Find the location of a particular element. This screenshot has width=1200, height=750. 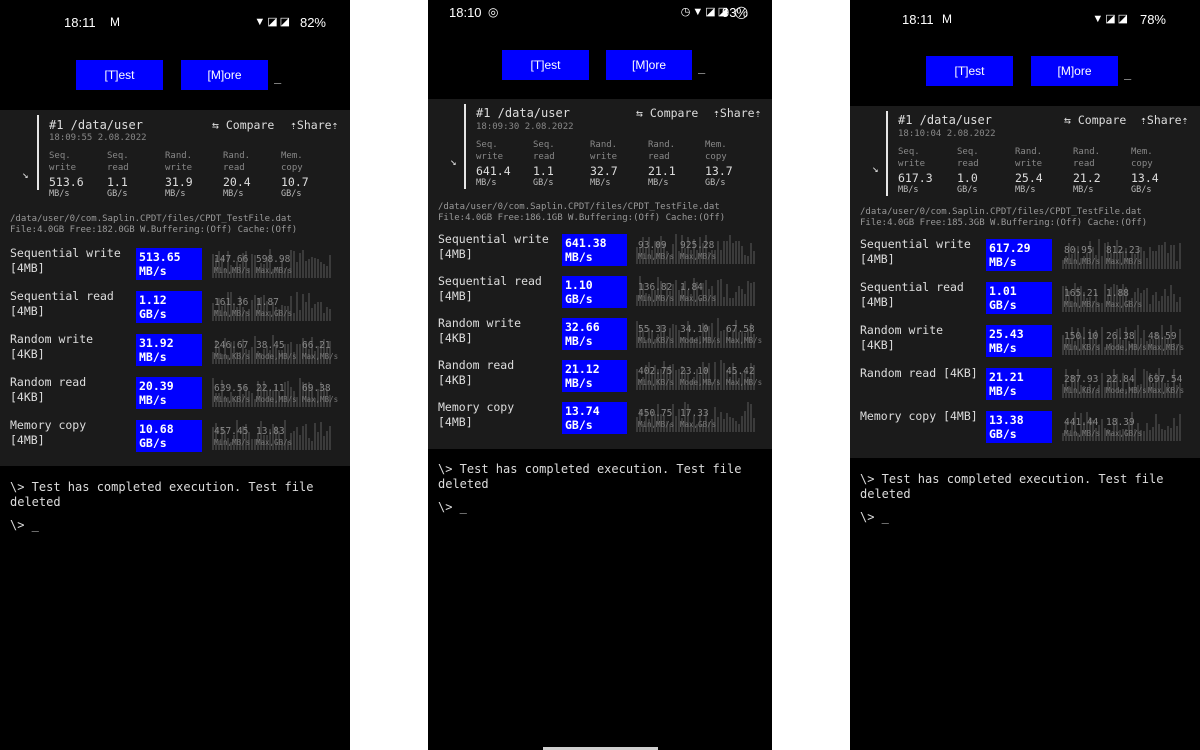

metric-mem-copy: Mem. copy 10.7 GB/s is located at coordinates (295, 175).